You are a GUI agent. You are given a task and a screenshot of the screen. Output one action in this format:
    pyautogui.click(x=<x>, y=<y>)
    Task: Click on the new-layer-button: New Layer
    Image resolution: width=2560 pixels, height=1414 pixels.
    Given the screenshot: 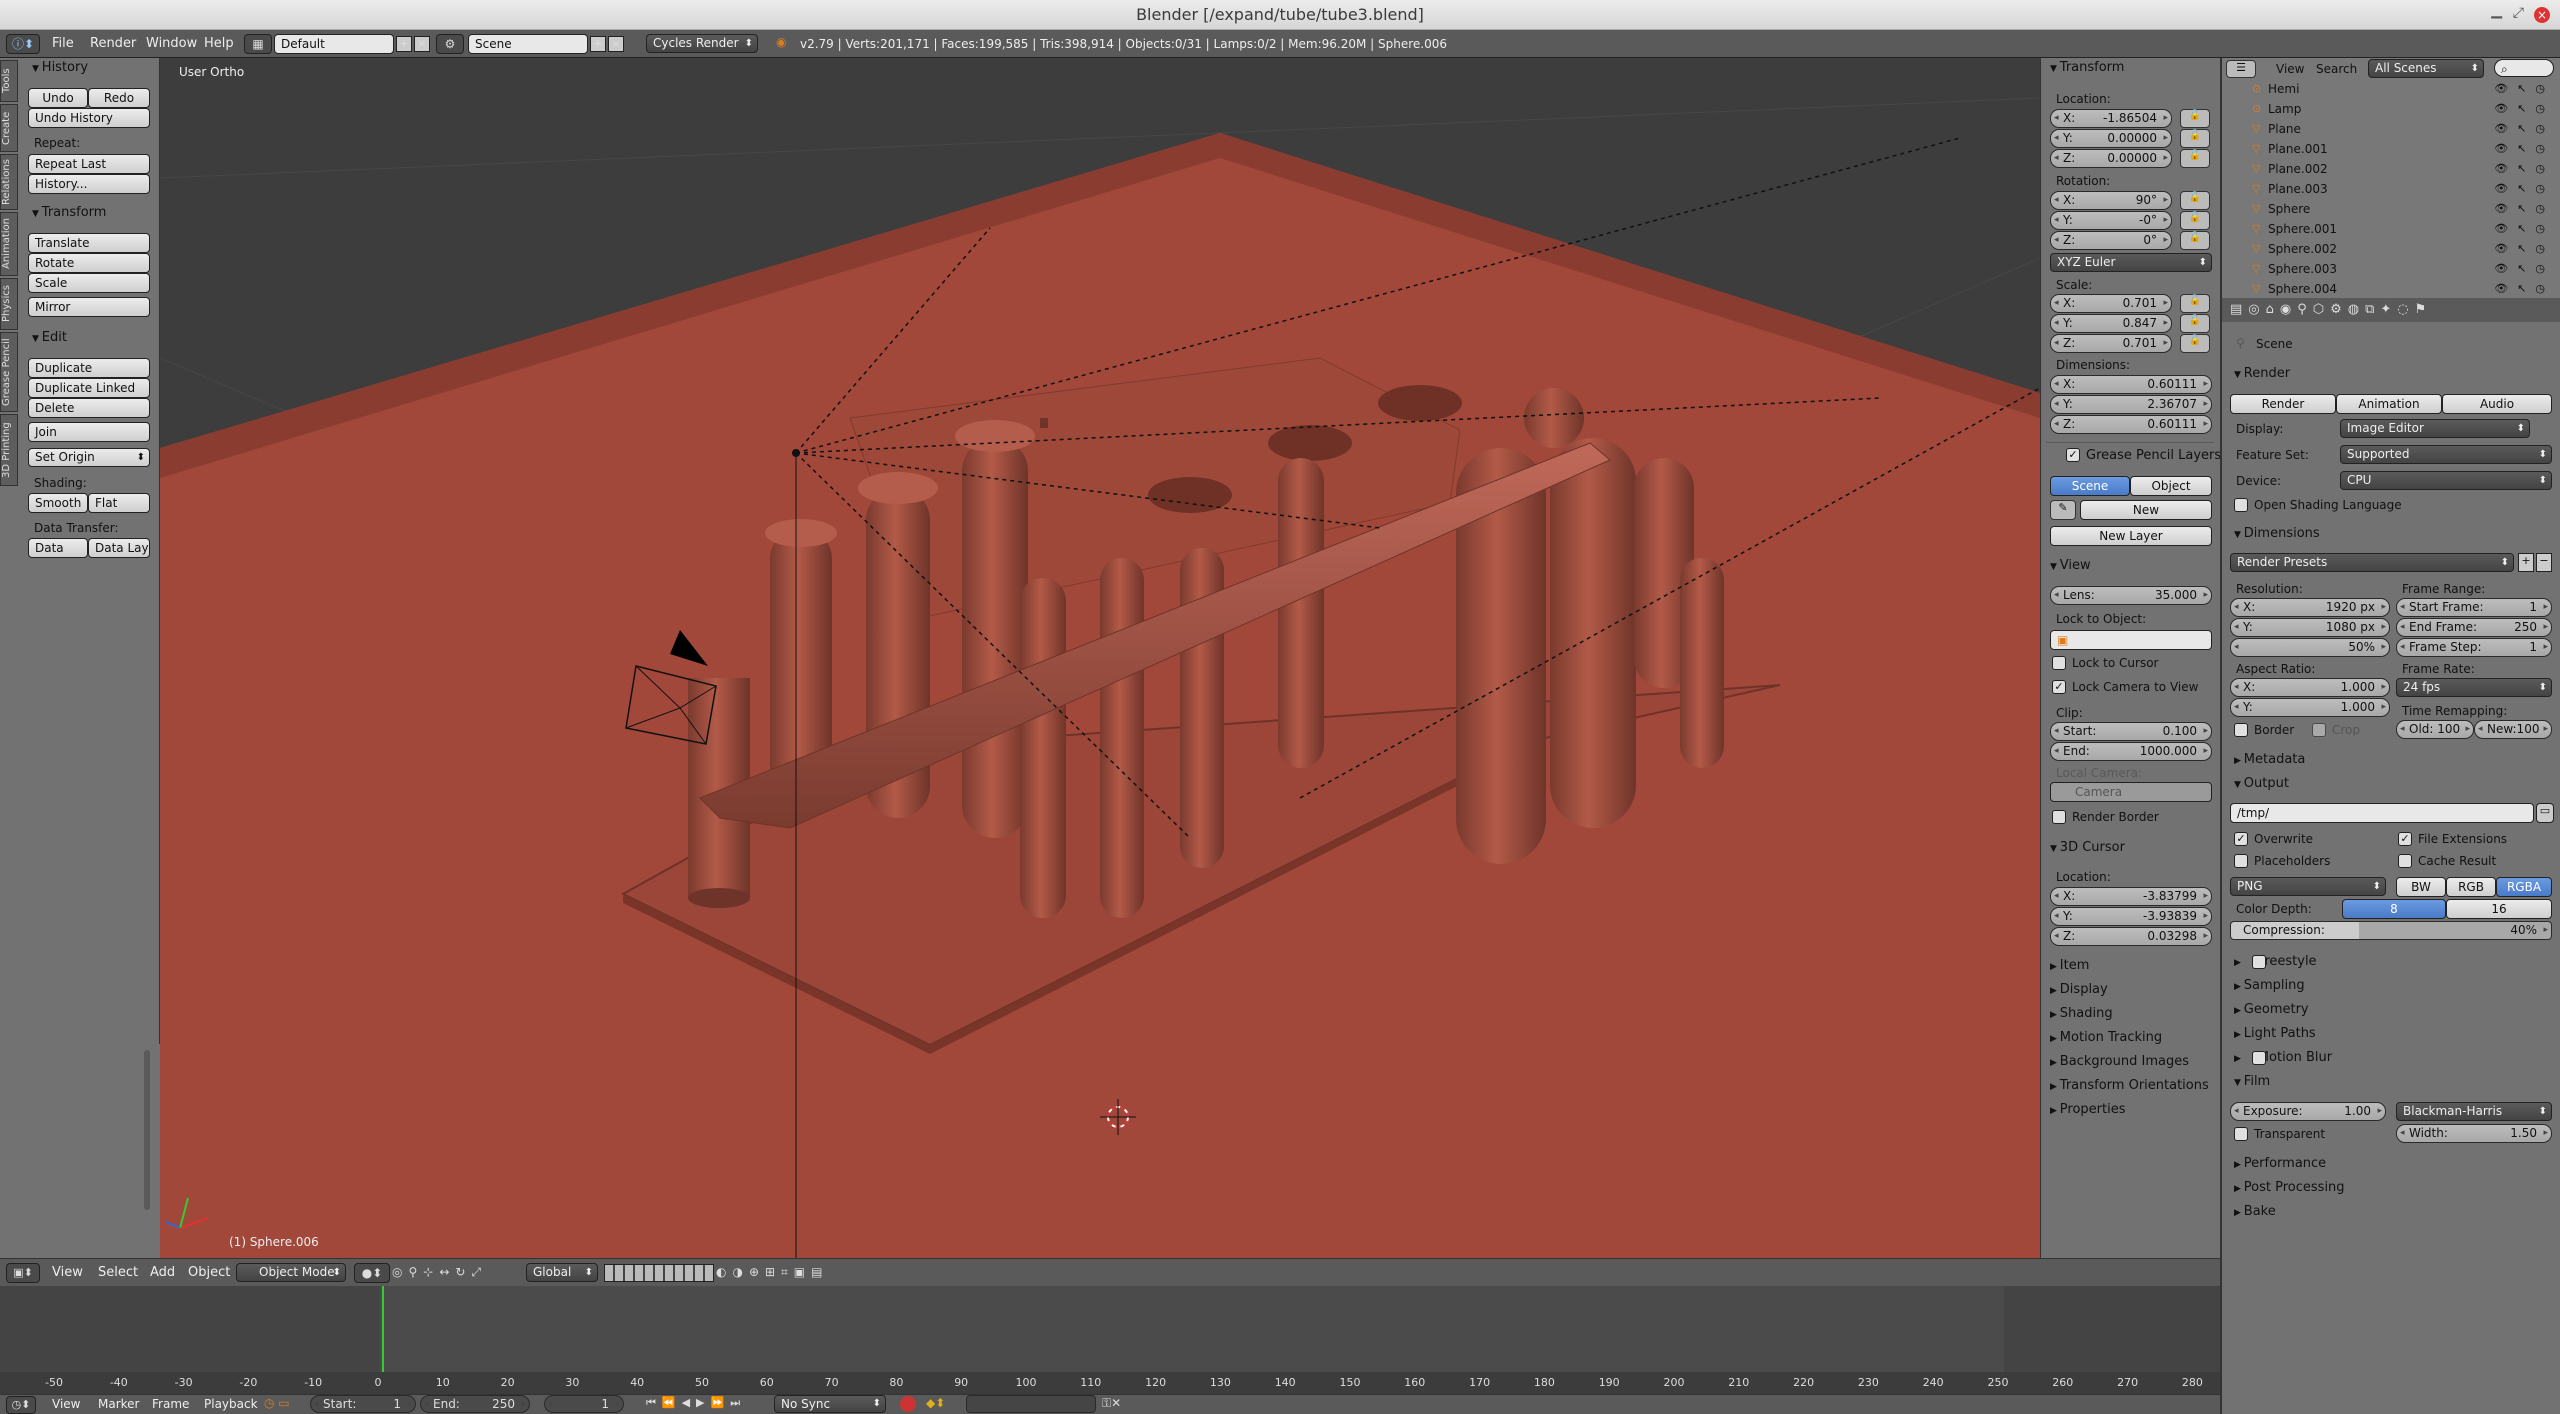 What is the action you would take?
    pyautogui.click(x=2131, y=536)
    